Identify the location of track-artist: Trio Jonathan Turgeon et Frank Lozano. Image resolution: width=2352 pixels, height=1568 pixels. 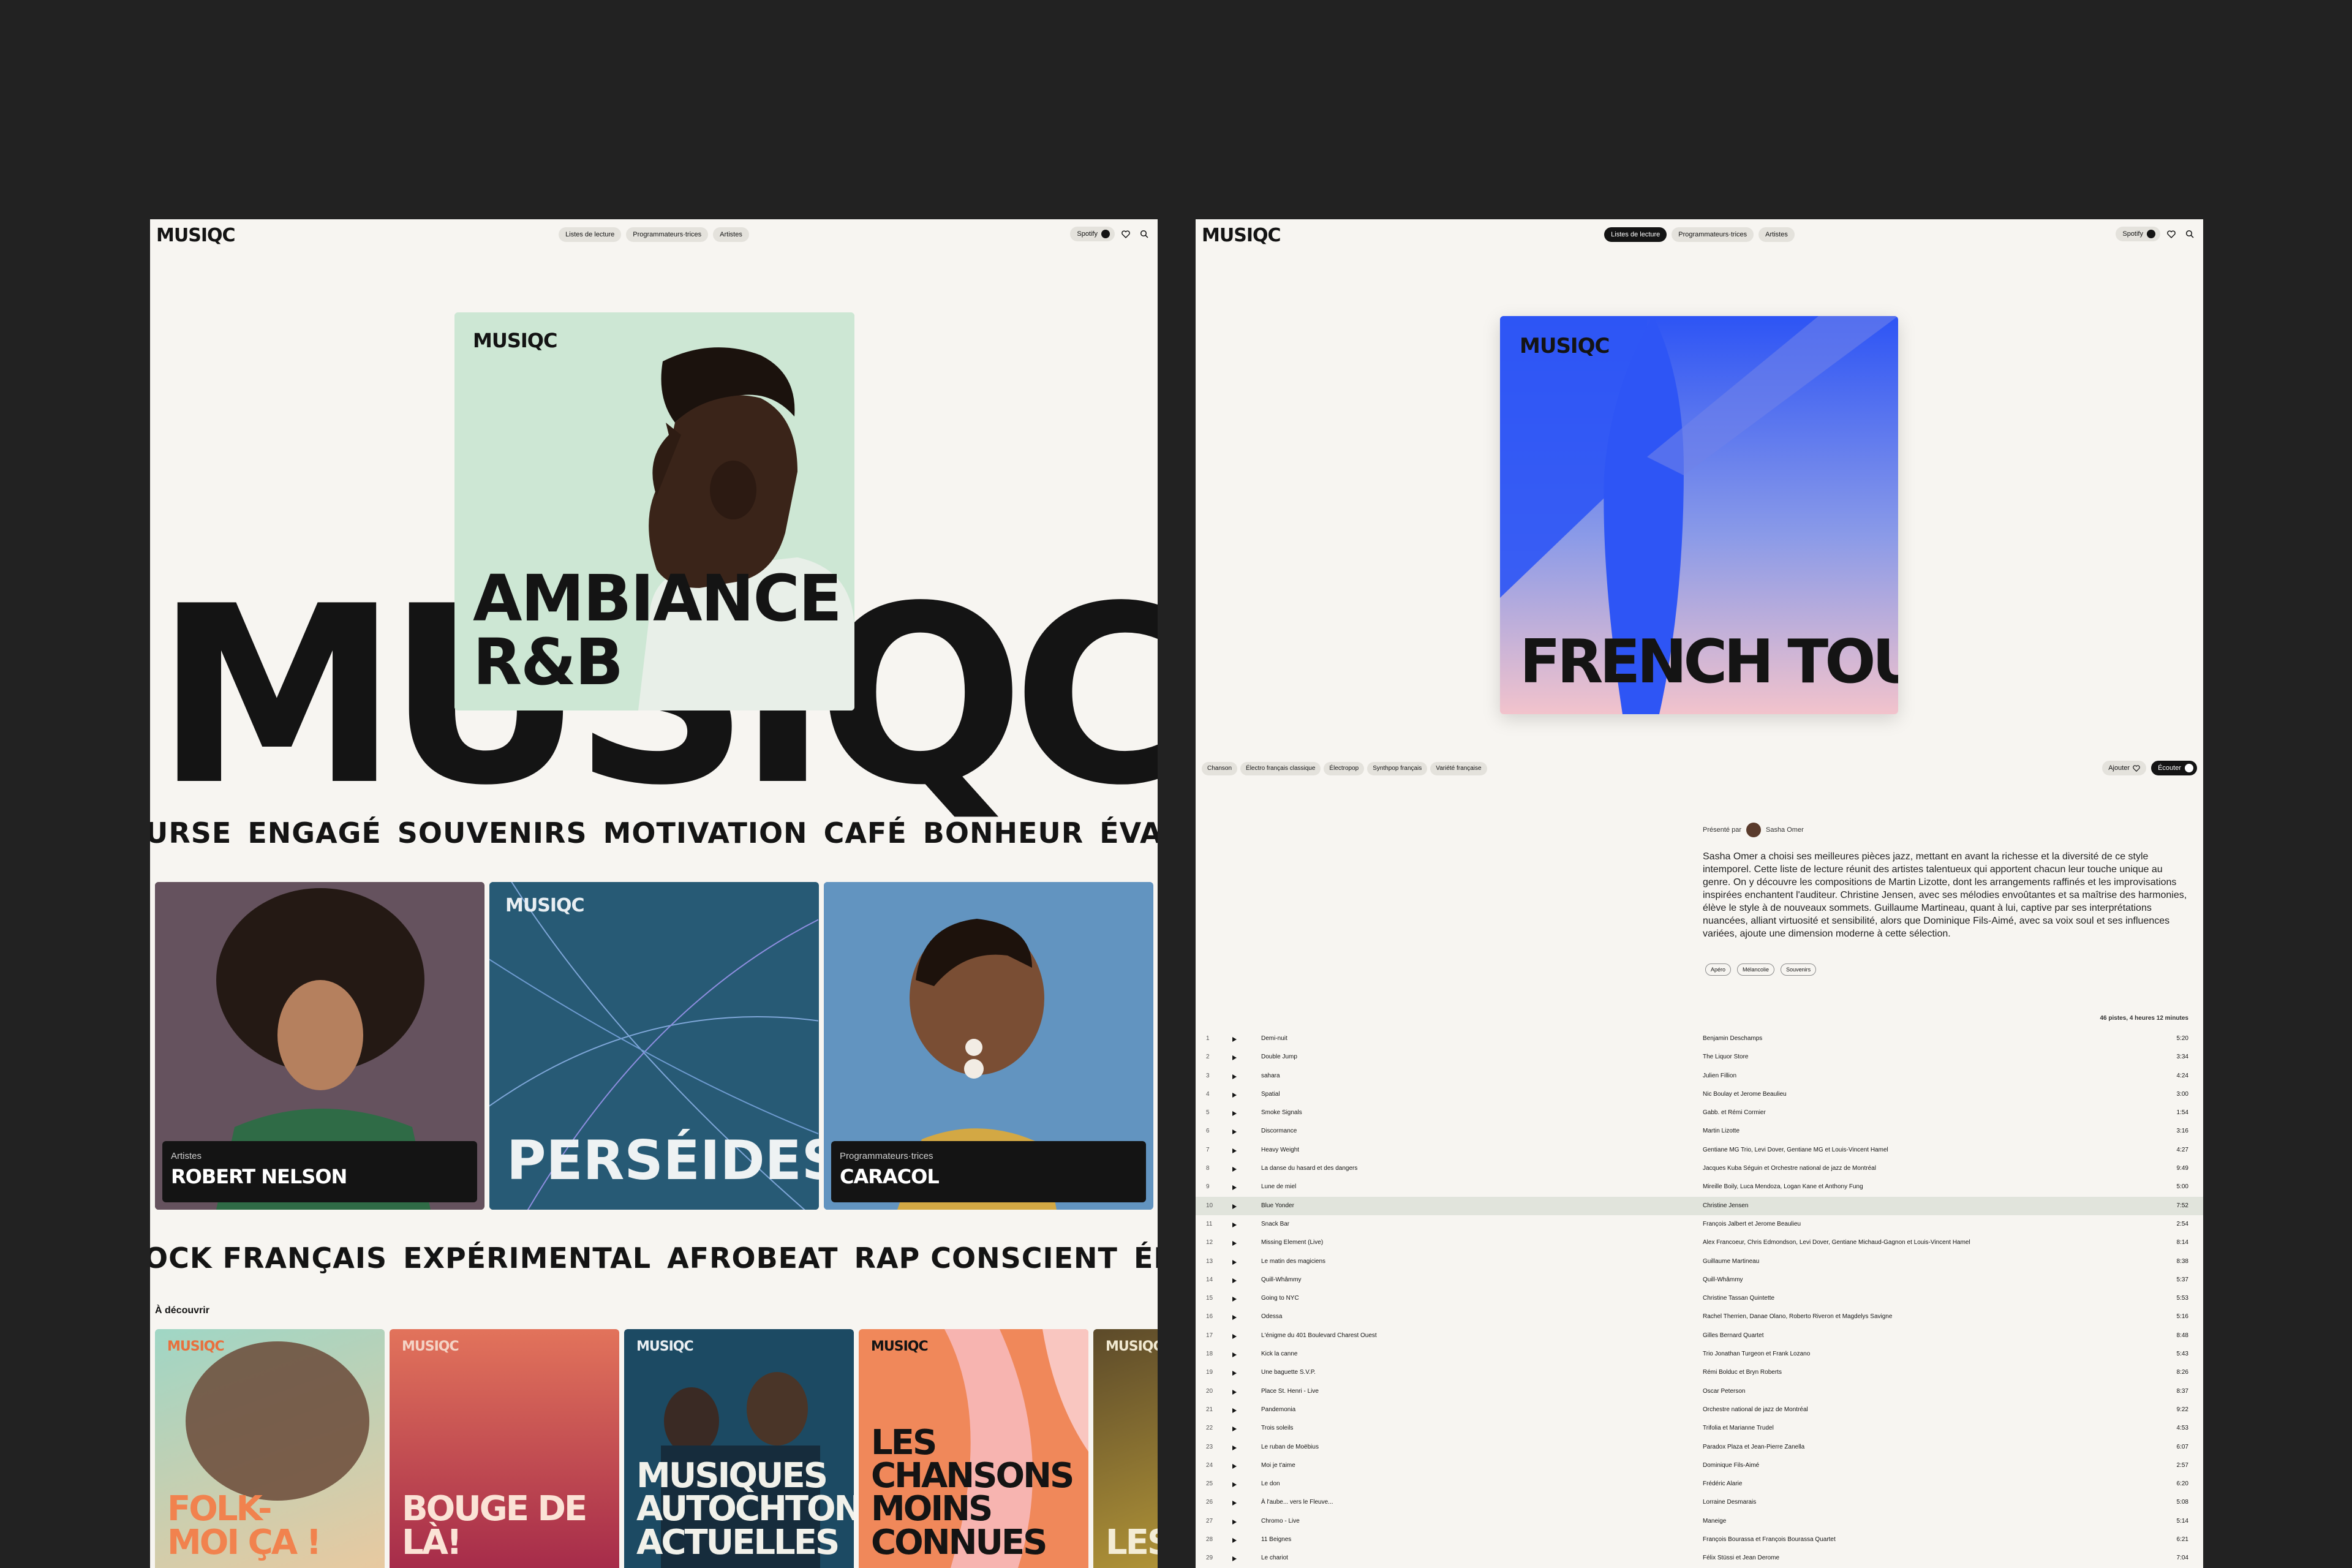
(1757, 1354).